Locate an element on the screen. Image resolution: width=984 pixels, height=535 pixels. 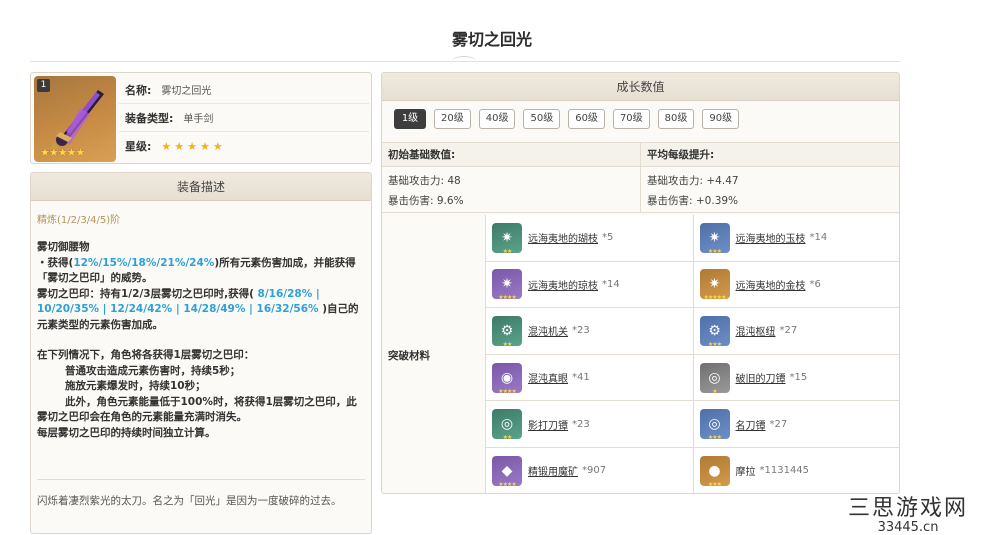
material-count: *41 is located at coordinates (581, 378).